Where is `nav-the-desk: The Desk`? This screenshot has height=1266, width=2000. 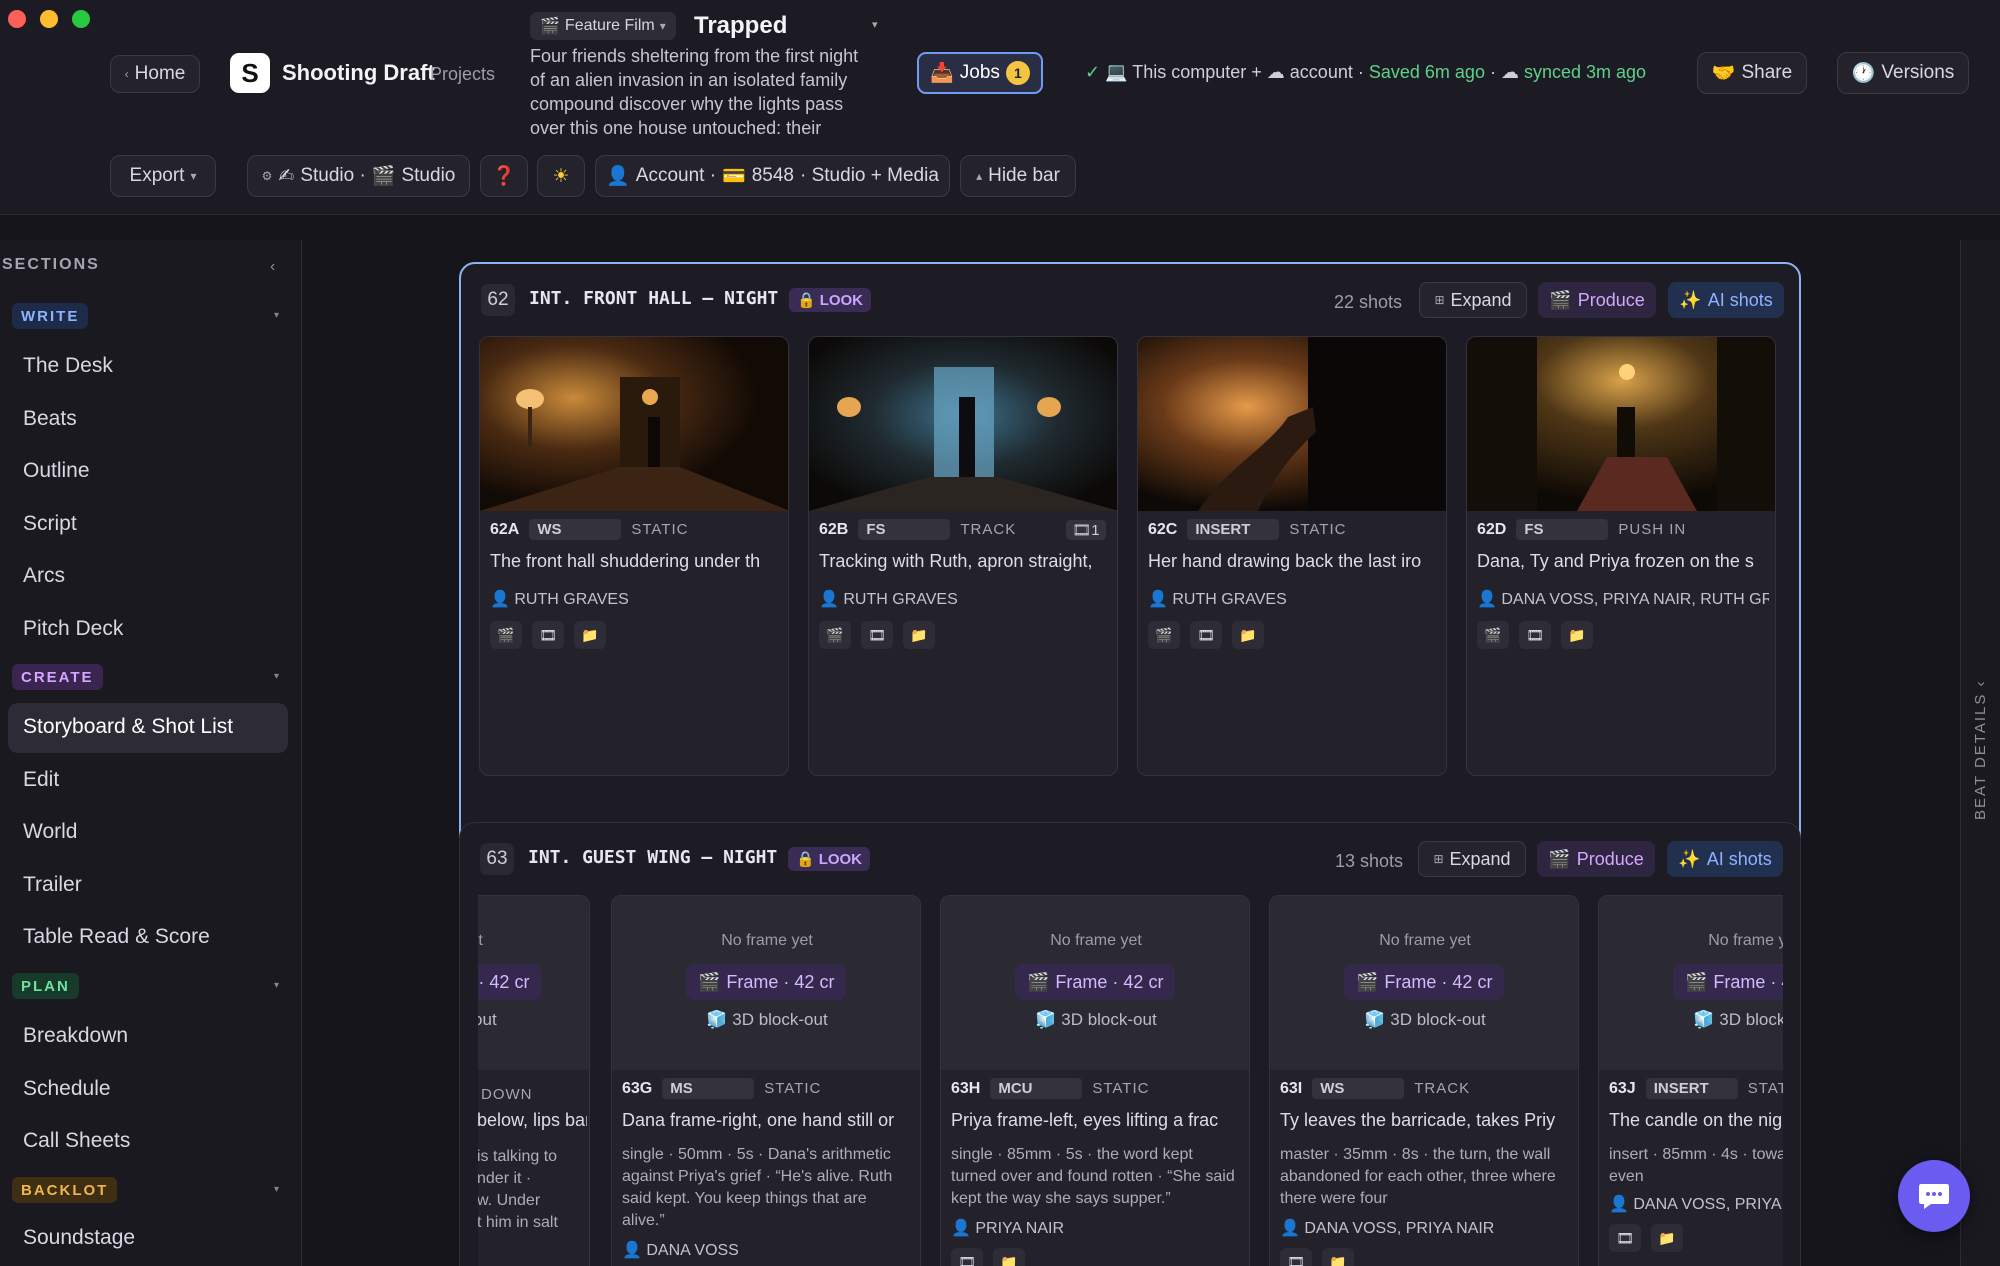 nav-the-desk: The Desk is located at coordinates (68, 366).